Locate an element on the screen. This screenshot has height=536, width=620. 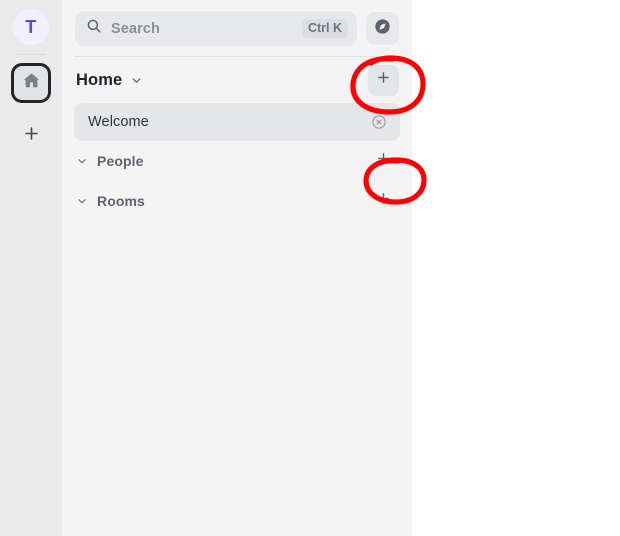
close-circle-icon is located at coordinates (379, 122).